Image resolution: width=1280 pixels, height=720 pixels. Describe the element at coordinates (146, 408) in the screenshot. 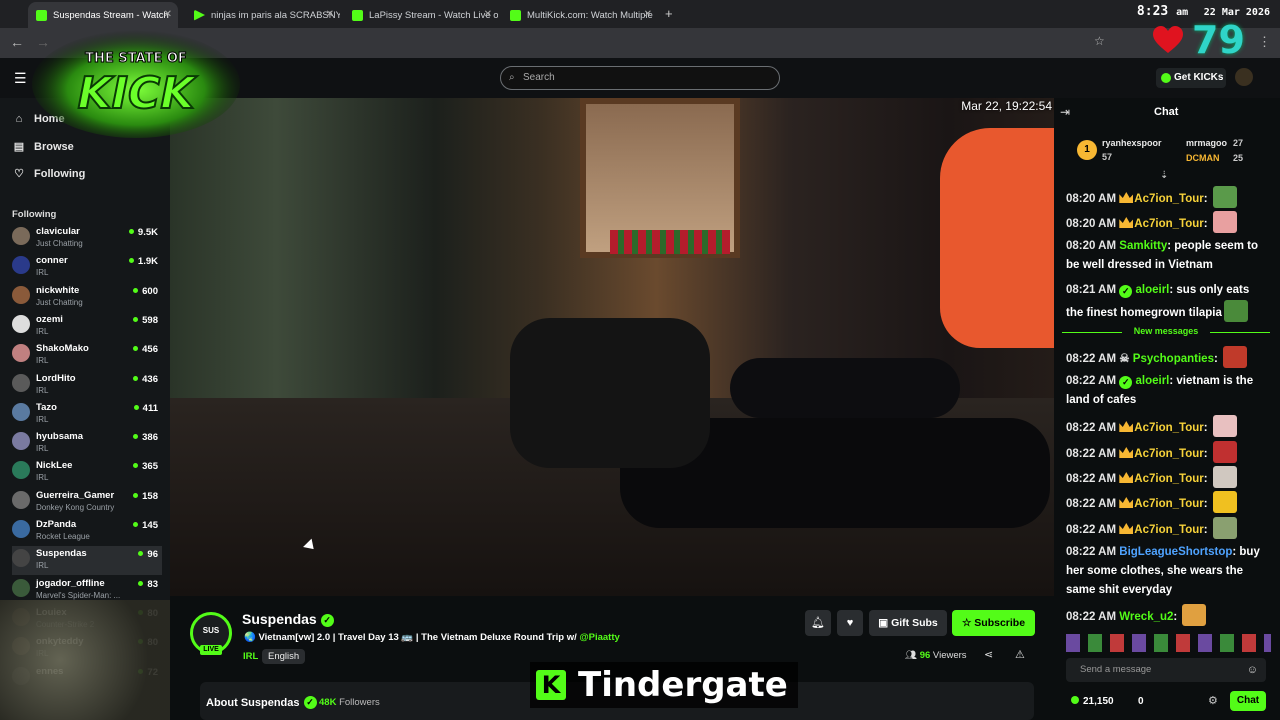

I see `following-viewers: 411` at that location.